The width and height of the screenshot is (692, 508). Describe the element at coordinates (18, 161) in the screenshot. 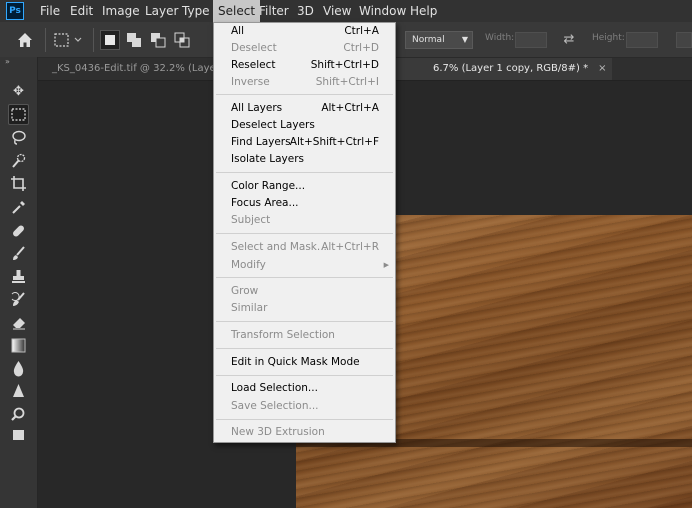

I see `quick-selection-tool-icon` at that location.